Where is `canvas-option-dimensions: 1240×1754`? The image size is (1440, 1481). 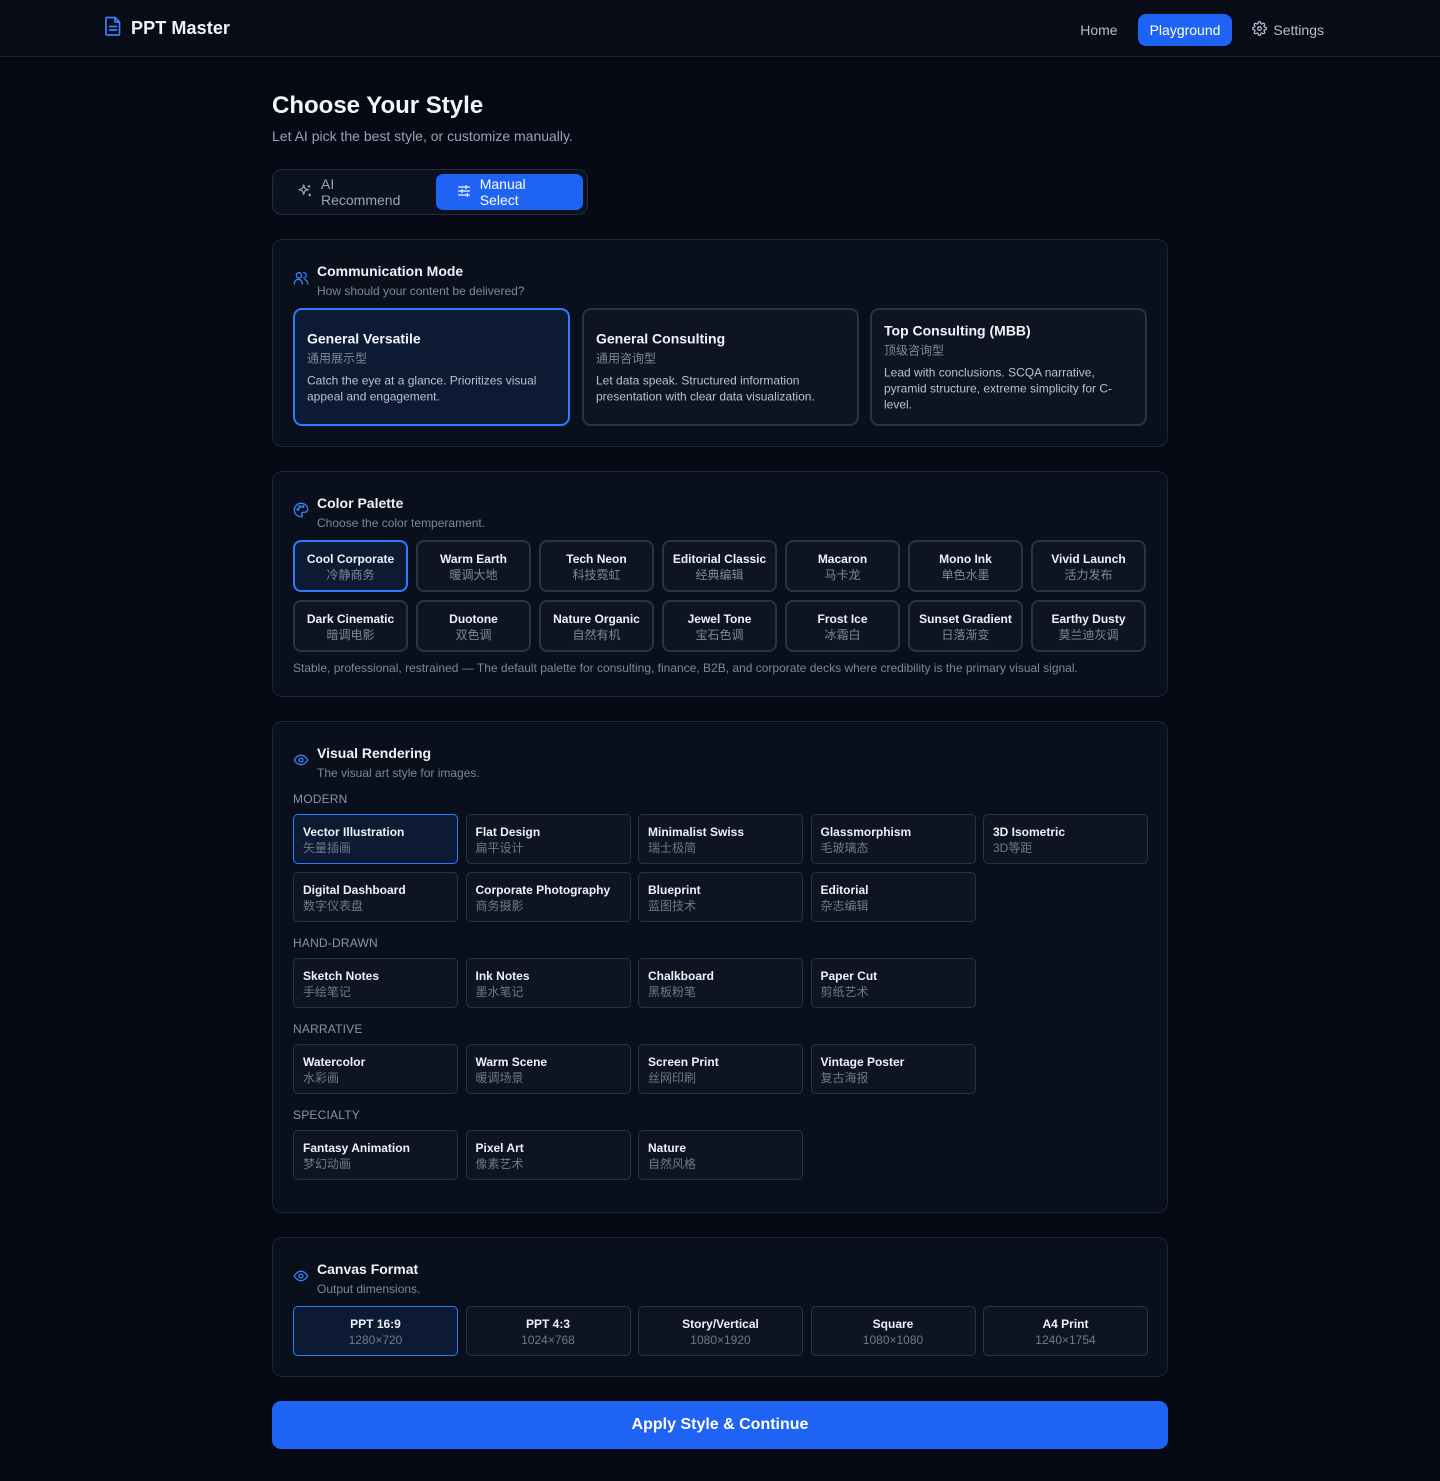 canvas-option-dimensions: 1240×1754 is located at coordinates (1065, 1340).